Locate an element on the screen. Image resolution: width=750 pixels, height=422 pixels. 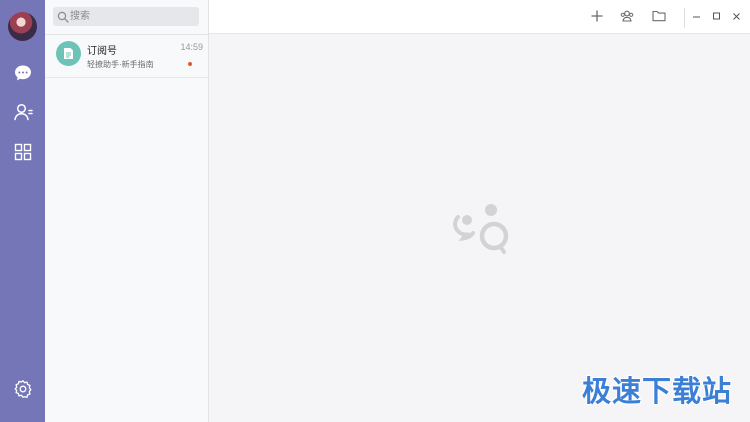
watermark-text: 极速下载站 is located at coordinates (656, 391).